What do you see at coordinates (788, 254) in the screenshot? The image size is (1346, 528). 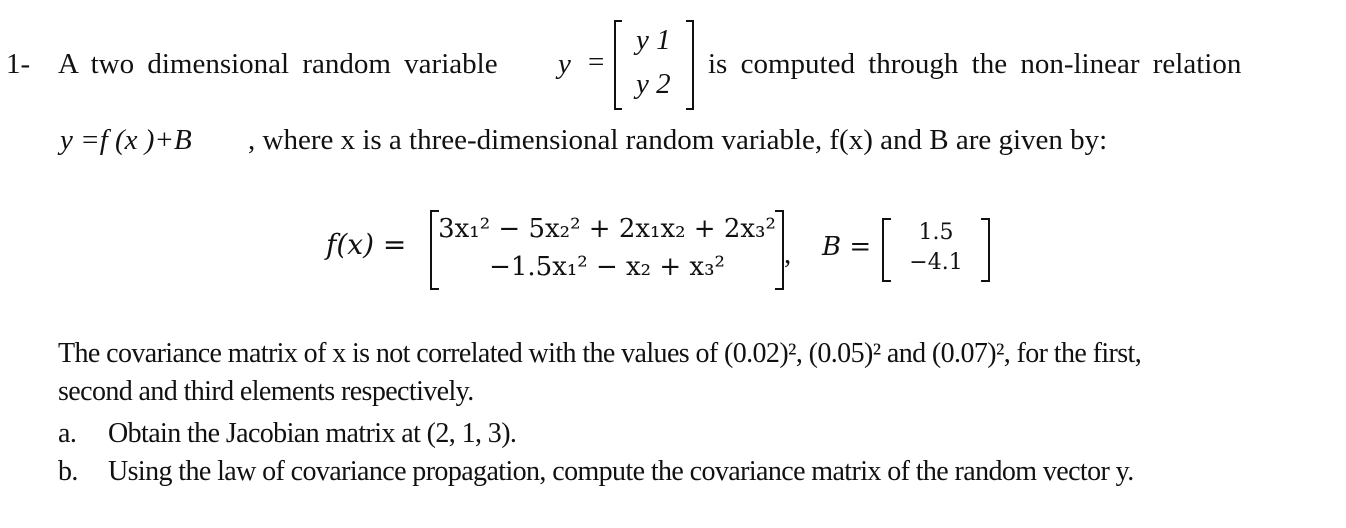 I see `fx-comma: ,` at bounding box center [788, 254].